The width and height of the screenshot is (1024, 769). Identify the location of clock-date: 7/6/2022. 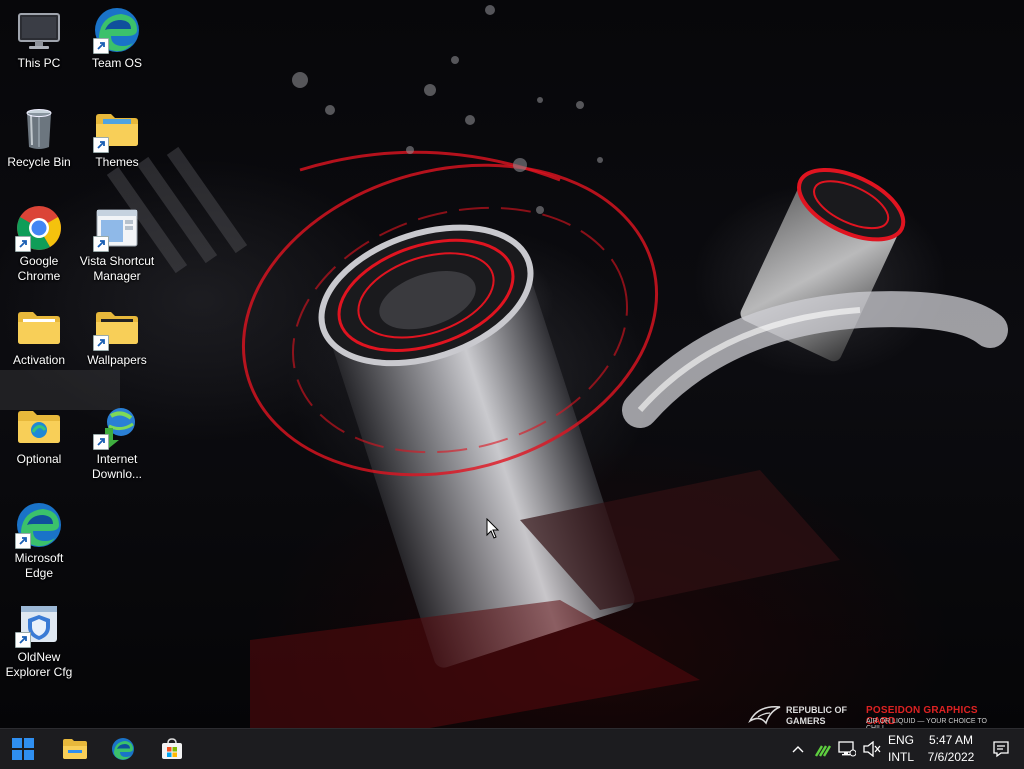
(951, 757).